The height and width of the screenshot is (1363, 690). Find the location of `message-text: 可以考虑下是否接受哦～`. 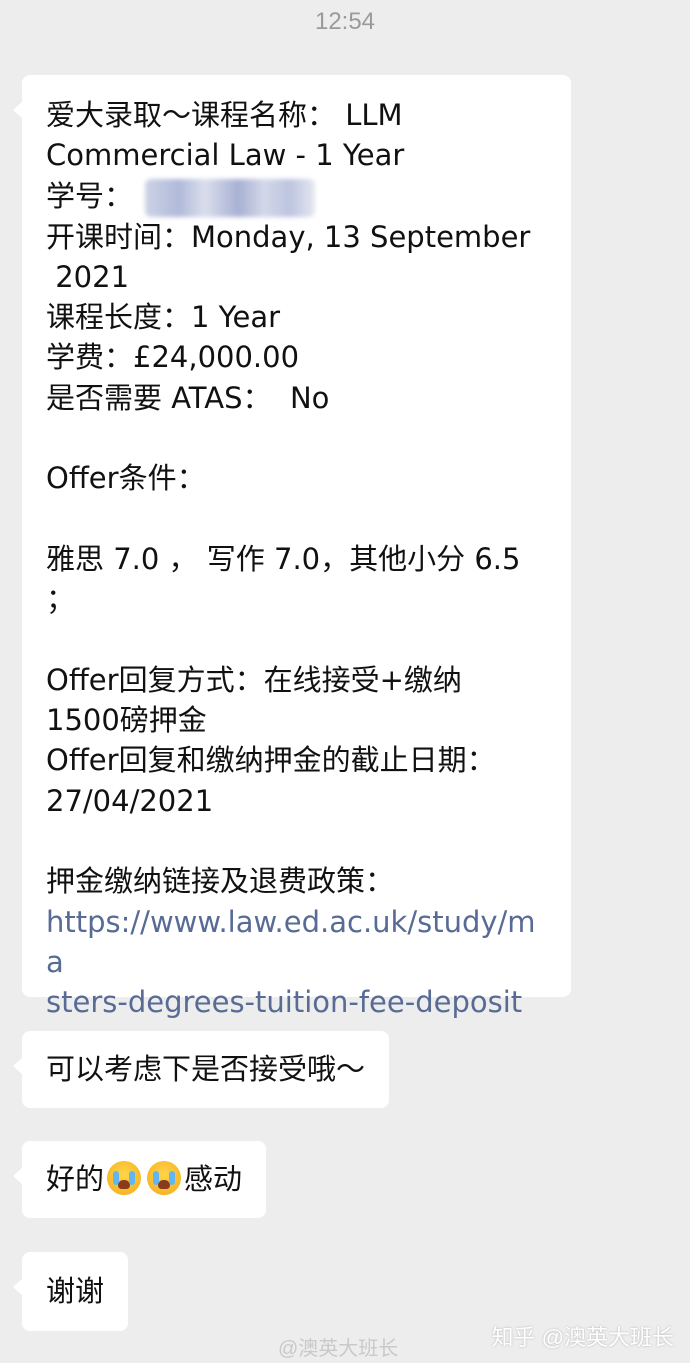

message-text: 可以考虑下是否接受哦～ is located at coordinates (206, 1069).